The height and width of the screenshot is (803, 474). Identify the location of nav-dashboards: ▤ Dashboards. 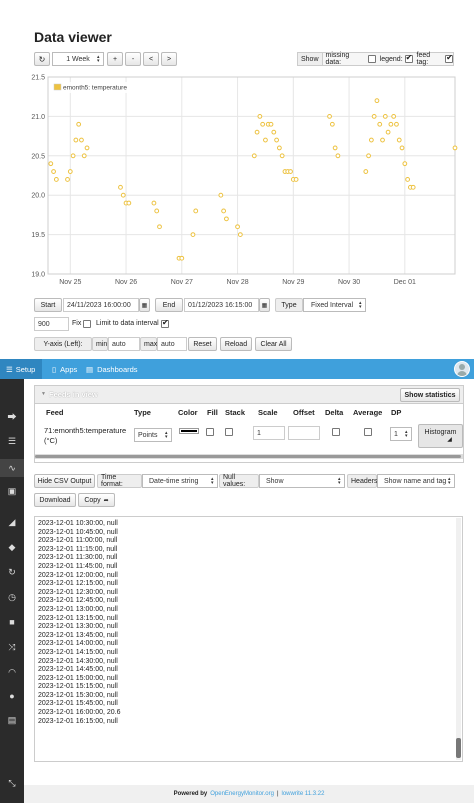
(112, 369).